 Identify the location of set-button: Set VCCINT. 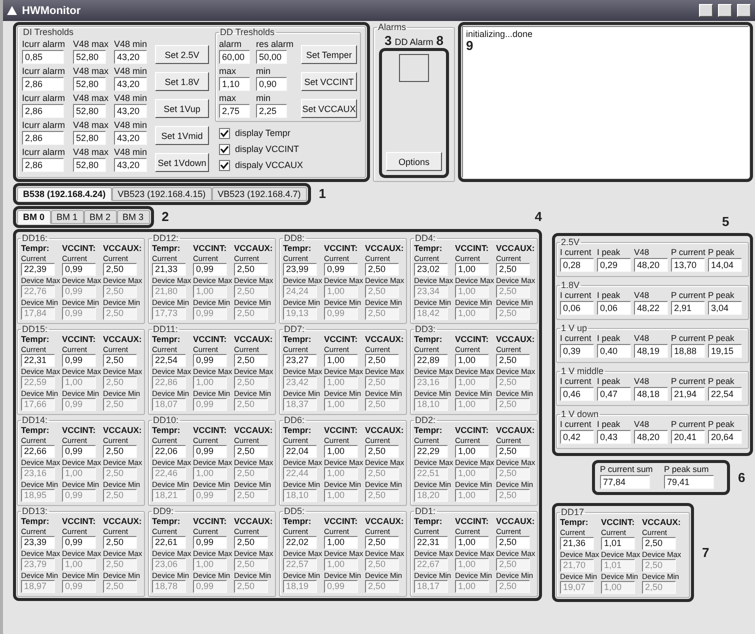
(329, 81).